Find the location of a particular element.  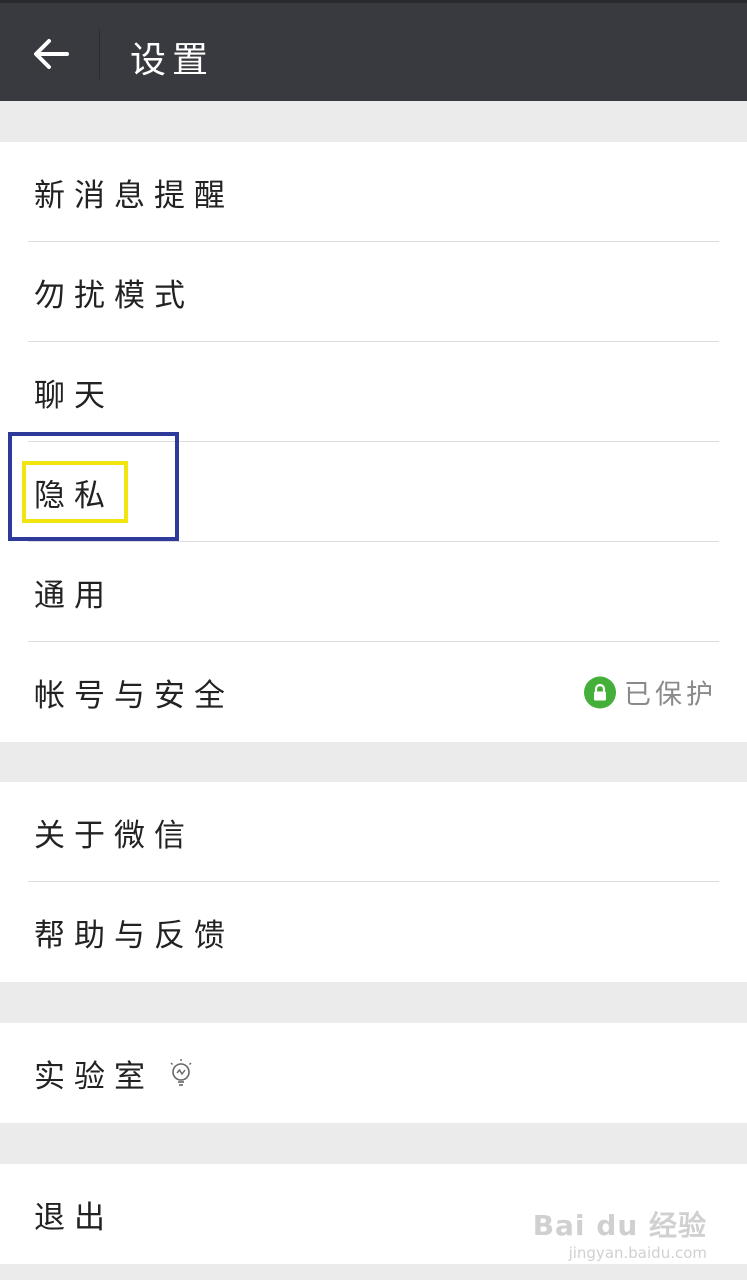

watermark-sub-text: jingyan.baidu.com is located at coordinates (637, 1253).